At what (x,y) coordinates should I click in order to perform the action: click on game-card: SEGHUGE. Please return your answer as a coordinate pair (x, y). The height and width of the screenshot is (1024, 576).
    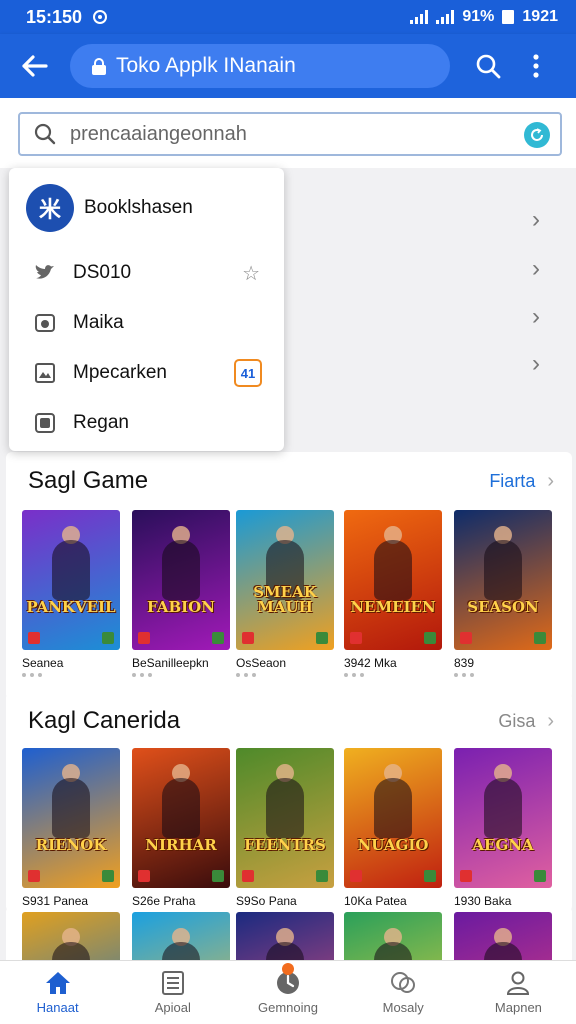
    Looking at the image, I should click on (181, 936).